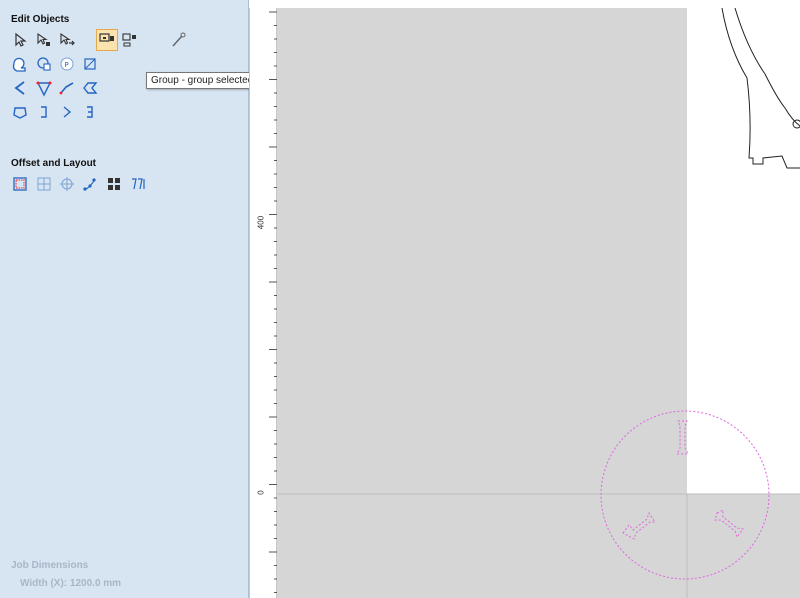 The image size is (800, 598). Describe the element at coordinates (50, 565) in the screenshot. I see `job-dimensions-title: Job Dimensions` at that location.